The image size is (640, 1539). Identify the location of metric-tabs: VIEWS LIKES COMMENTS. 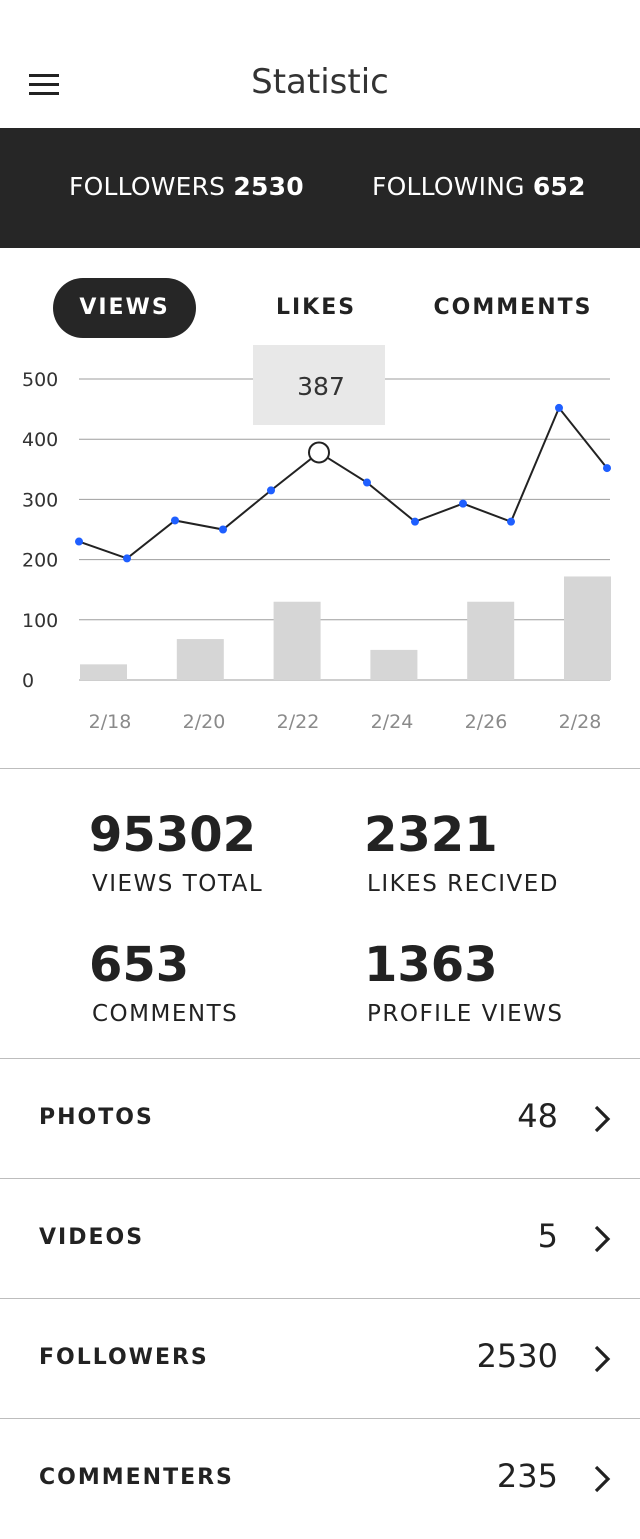
(320, 308).